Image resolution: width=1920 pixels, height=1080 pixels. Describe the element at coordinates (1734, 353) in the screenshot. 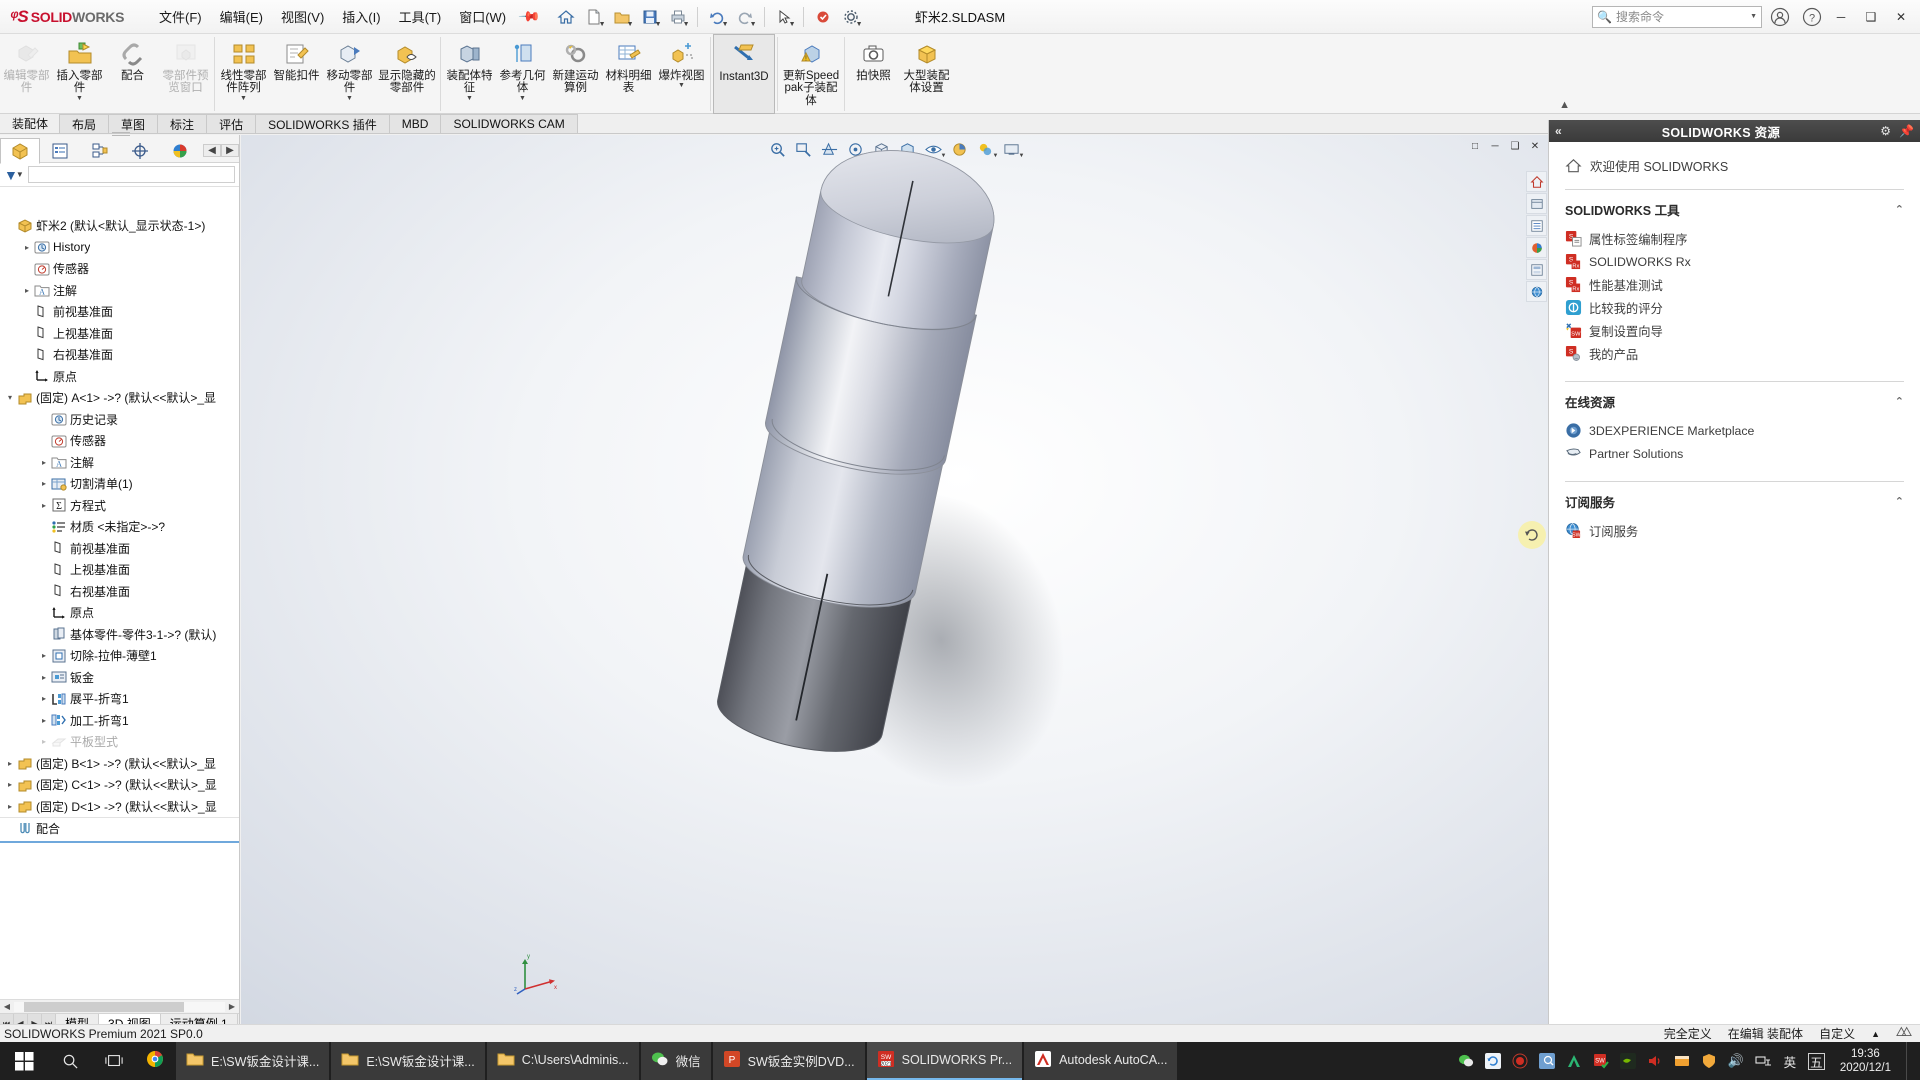

I see `task-pane-item: S 我的产品` at that location.